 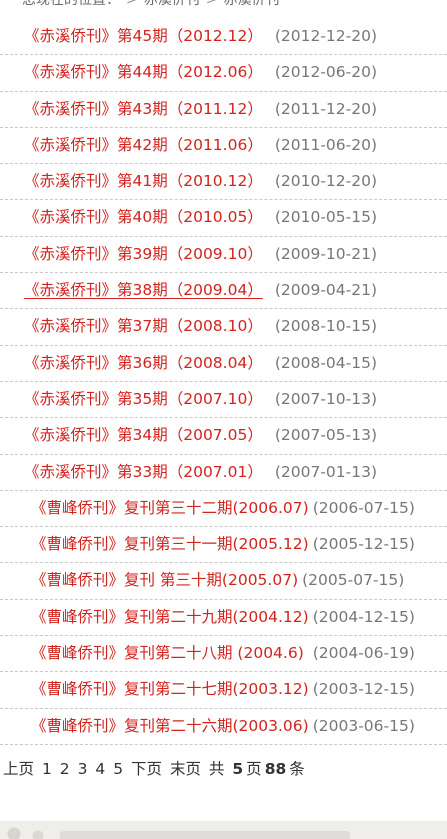 What do you see at coordinates (170, 726) in the screenshot?
I see `issue-link: 《曹峰侨刊》复刊第二十六期(2003.06)` at bounding box center [170, 726].